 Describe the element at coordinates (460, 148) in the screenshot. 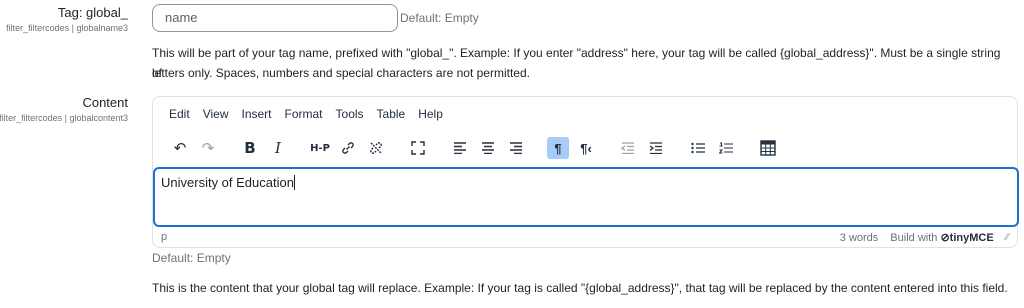

I see `align-left-icon` at that location.